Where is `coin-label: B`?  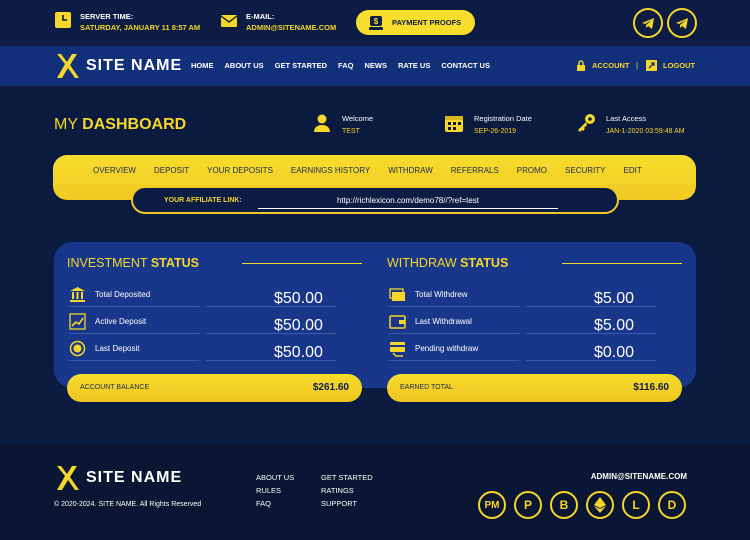
coin-label: B is located at coordinates (564, 505).